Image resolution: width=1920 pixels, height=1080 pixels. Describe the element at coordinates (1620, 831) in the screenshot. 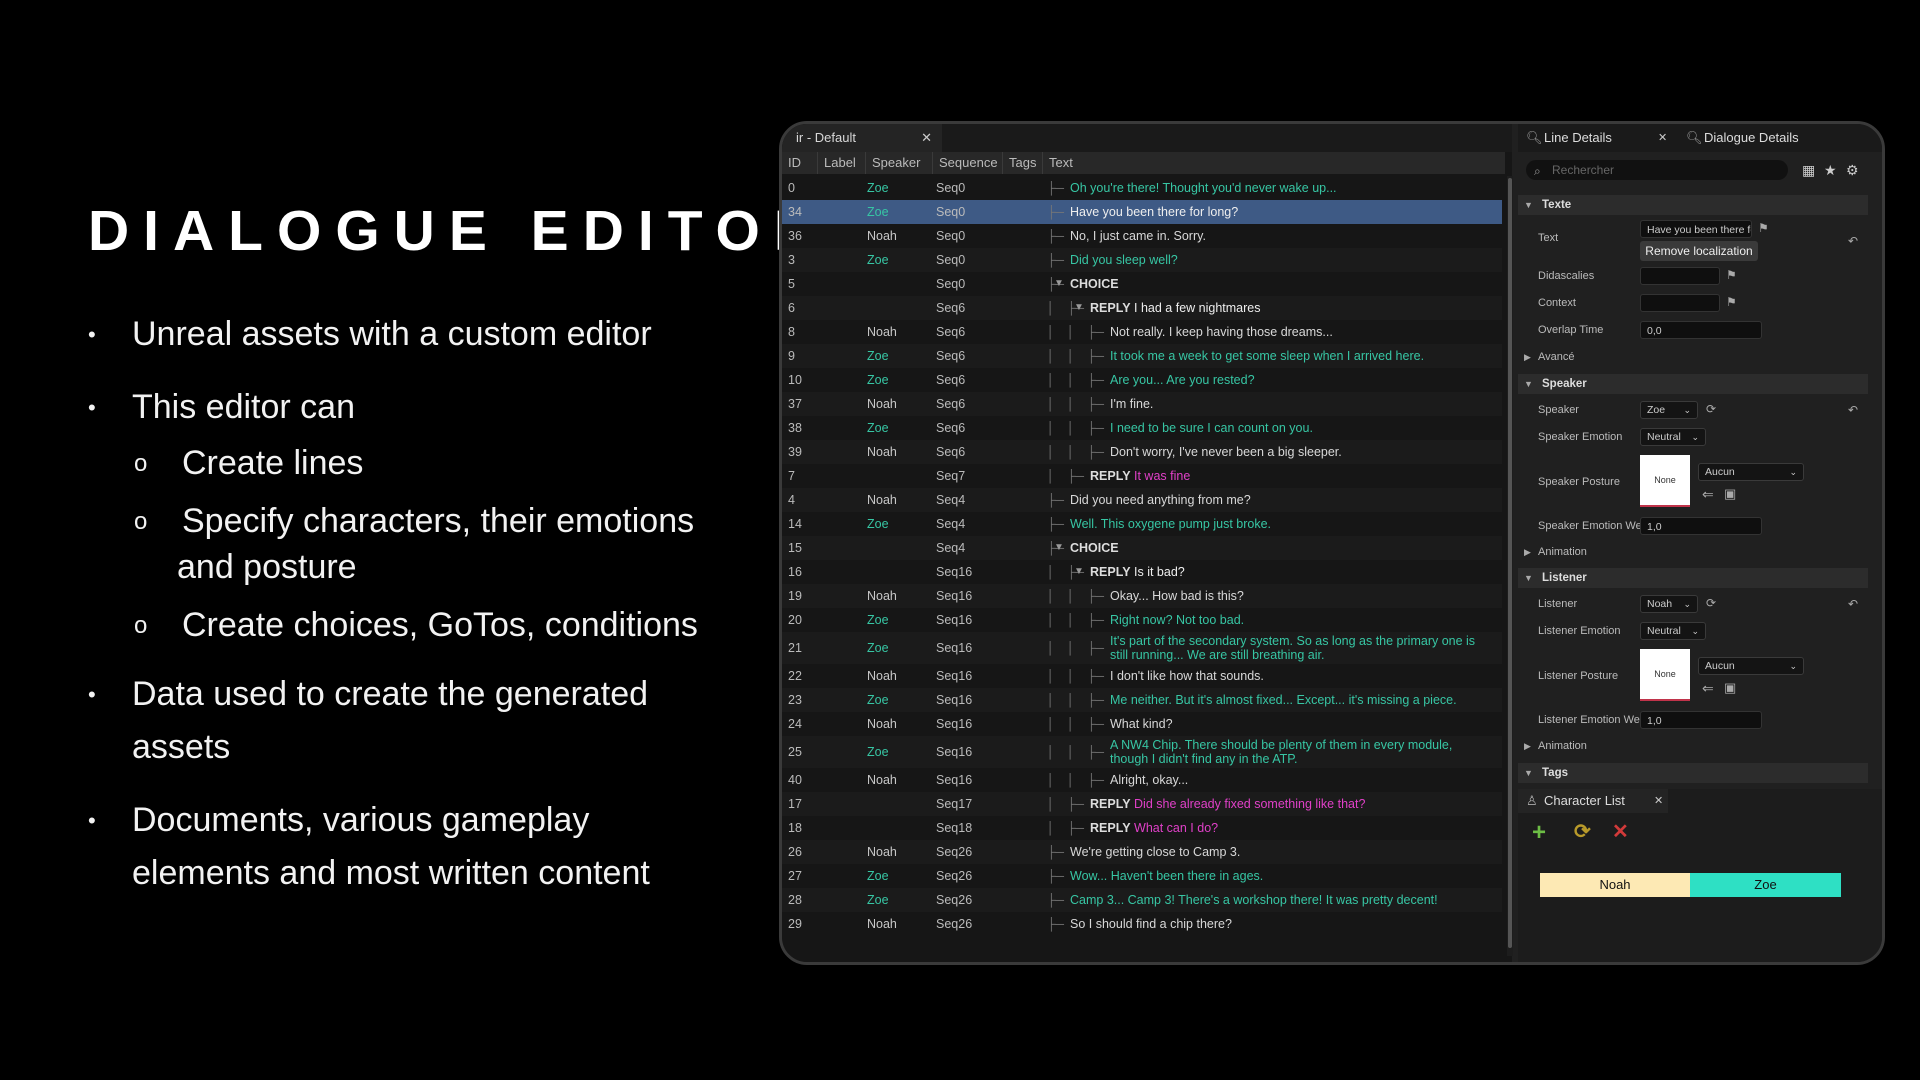

I see `delete-icon: ✕` at that location.